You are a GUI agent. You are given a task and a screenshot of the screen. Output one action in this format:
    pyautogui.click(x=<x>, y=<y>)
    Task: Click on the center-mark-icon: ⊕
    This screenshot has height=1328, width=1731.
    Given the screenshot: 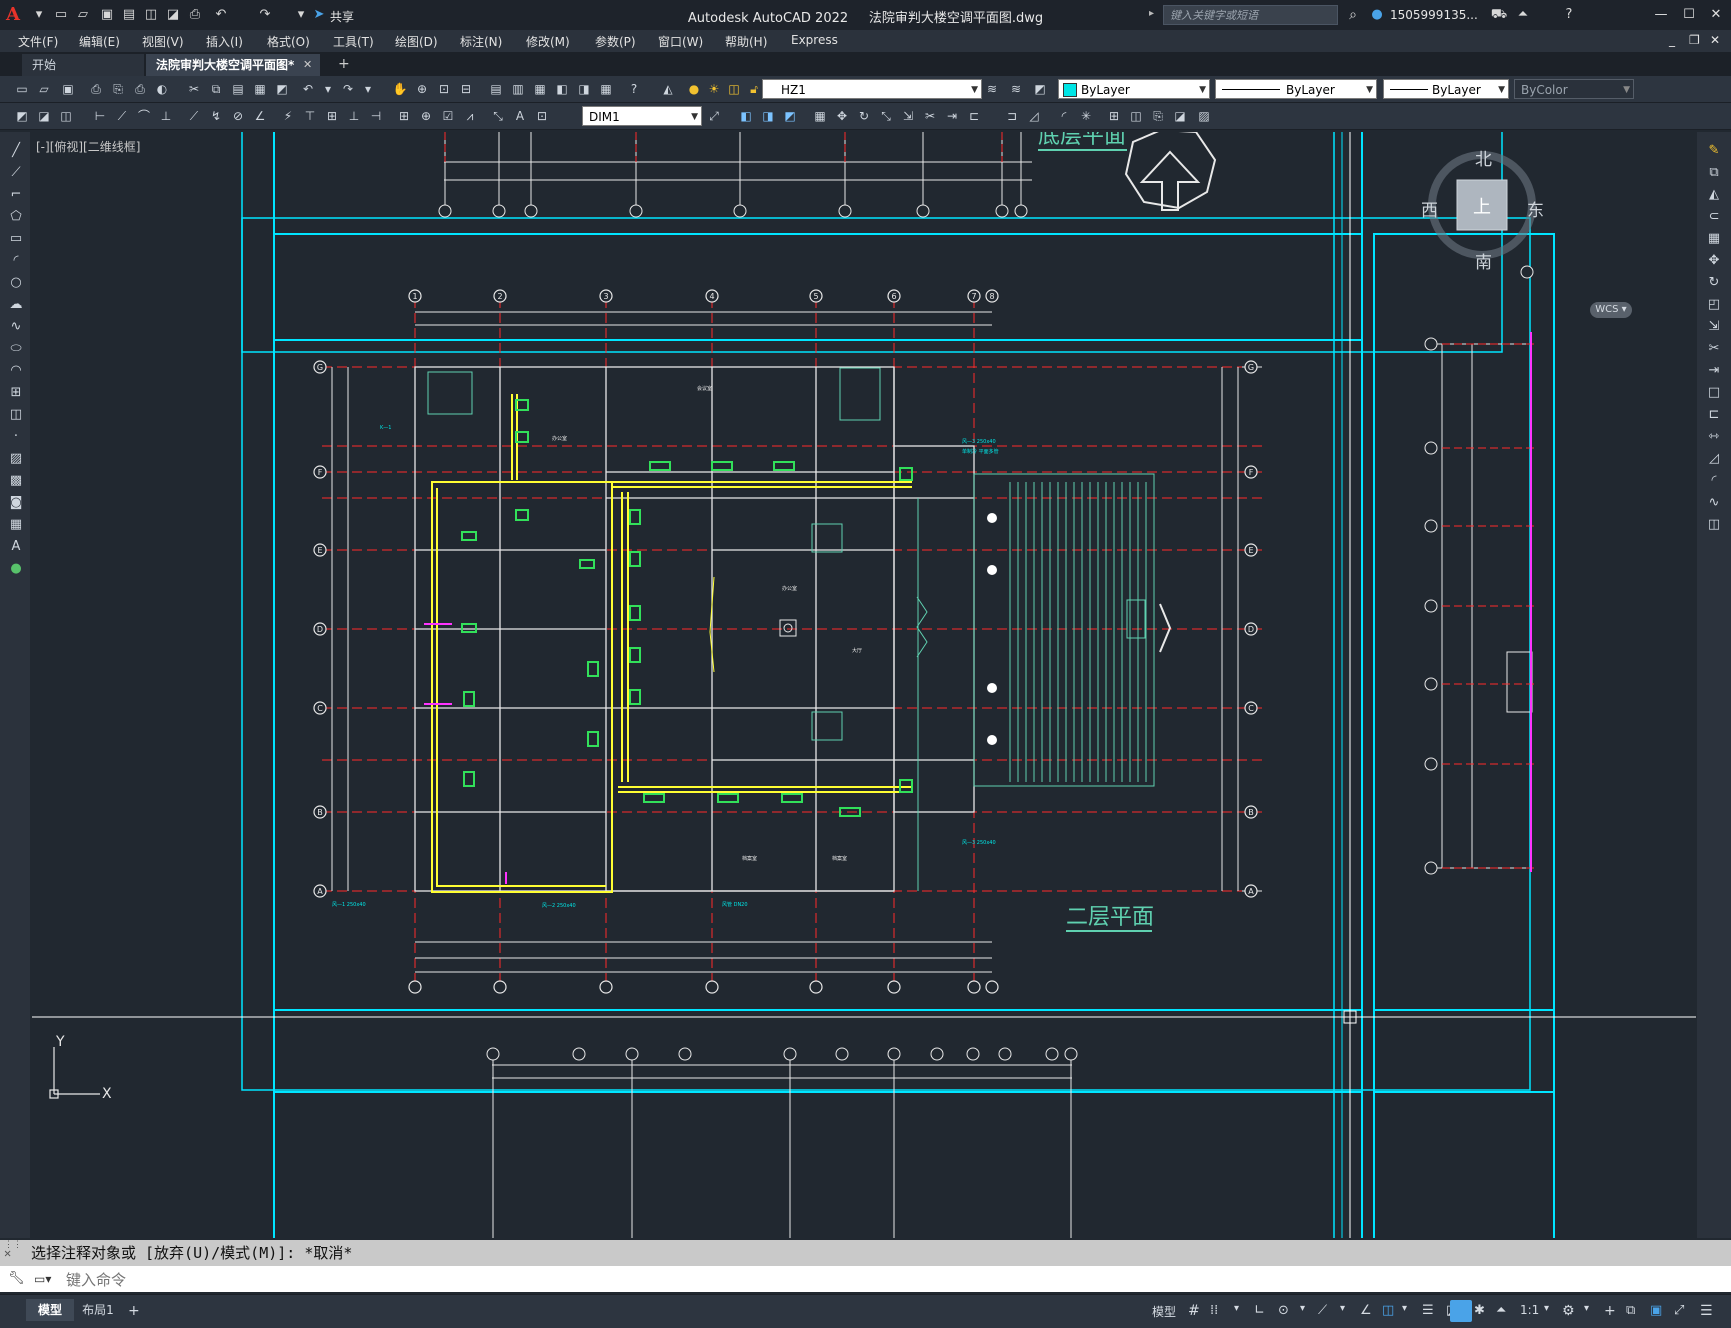 What is the action you would take?
    pyautogui.click(x=426, y=116)
    